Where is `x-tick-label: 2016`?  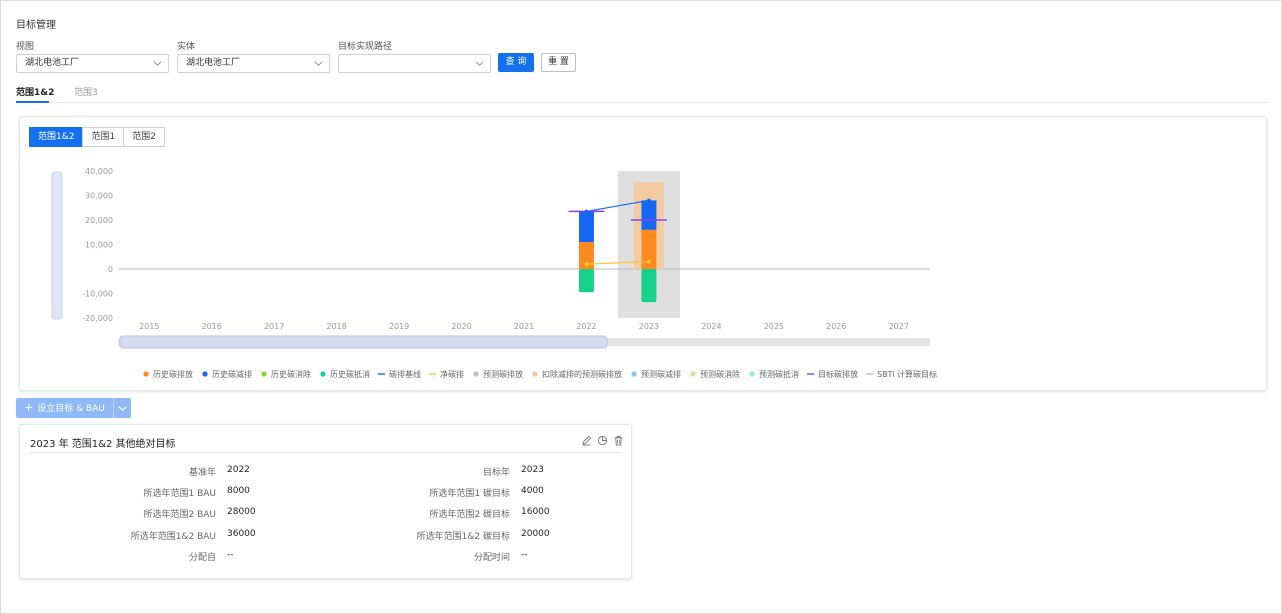 x-tick-label: 2016 is located at coordinates (212, 326).